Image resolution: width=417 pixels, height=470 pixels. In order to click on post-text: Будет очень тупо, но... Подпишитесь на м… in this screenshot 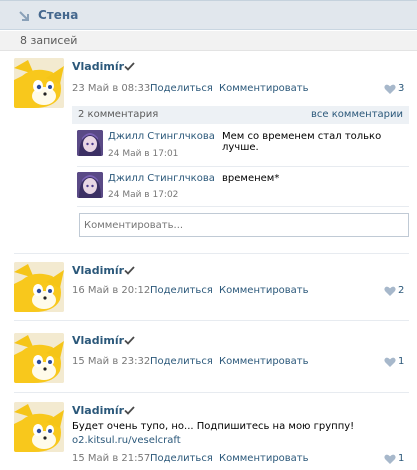, I will do `click(213, 426)`.